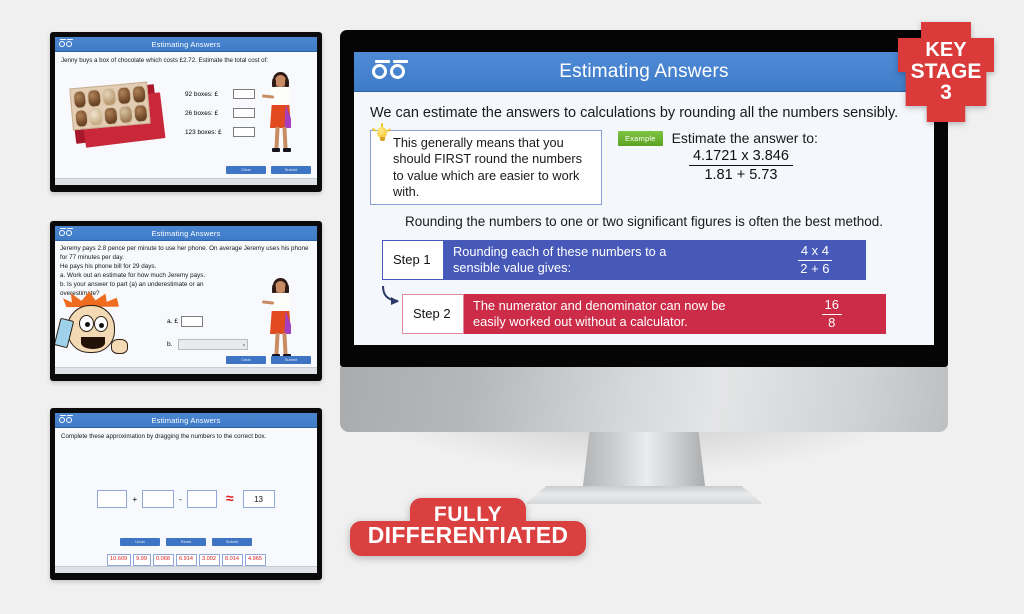 Image resolution: width=1024 pixels, height=614 pixels. I want to click on thumbnail-1-footer, so click(186, 181).